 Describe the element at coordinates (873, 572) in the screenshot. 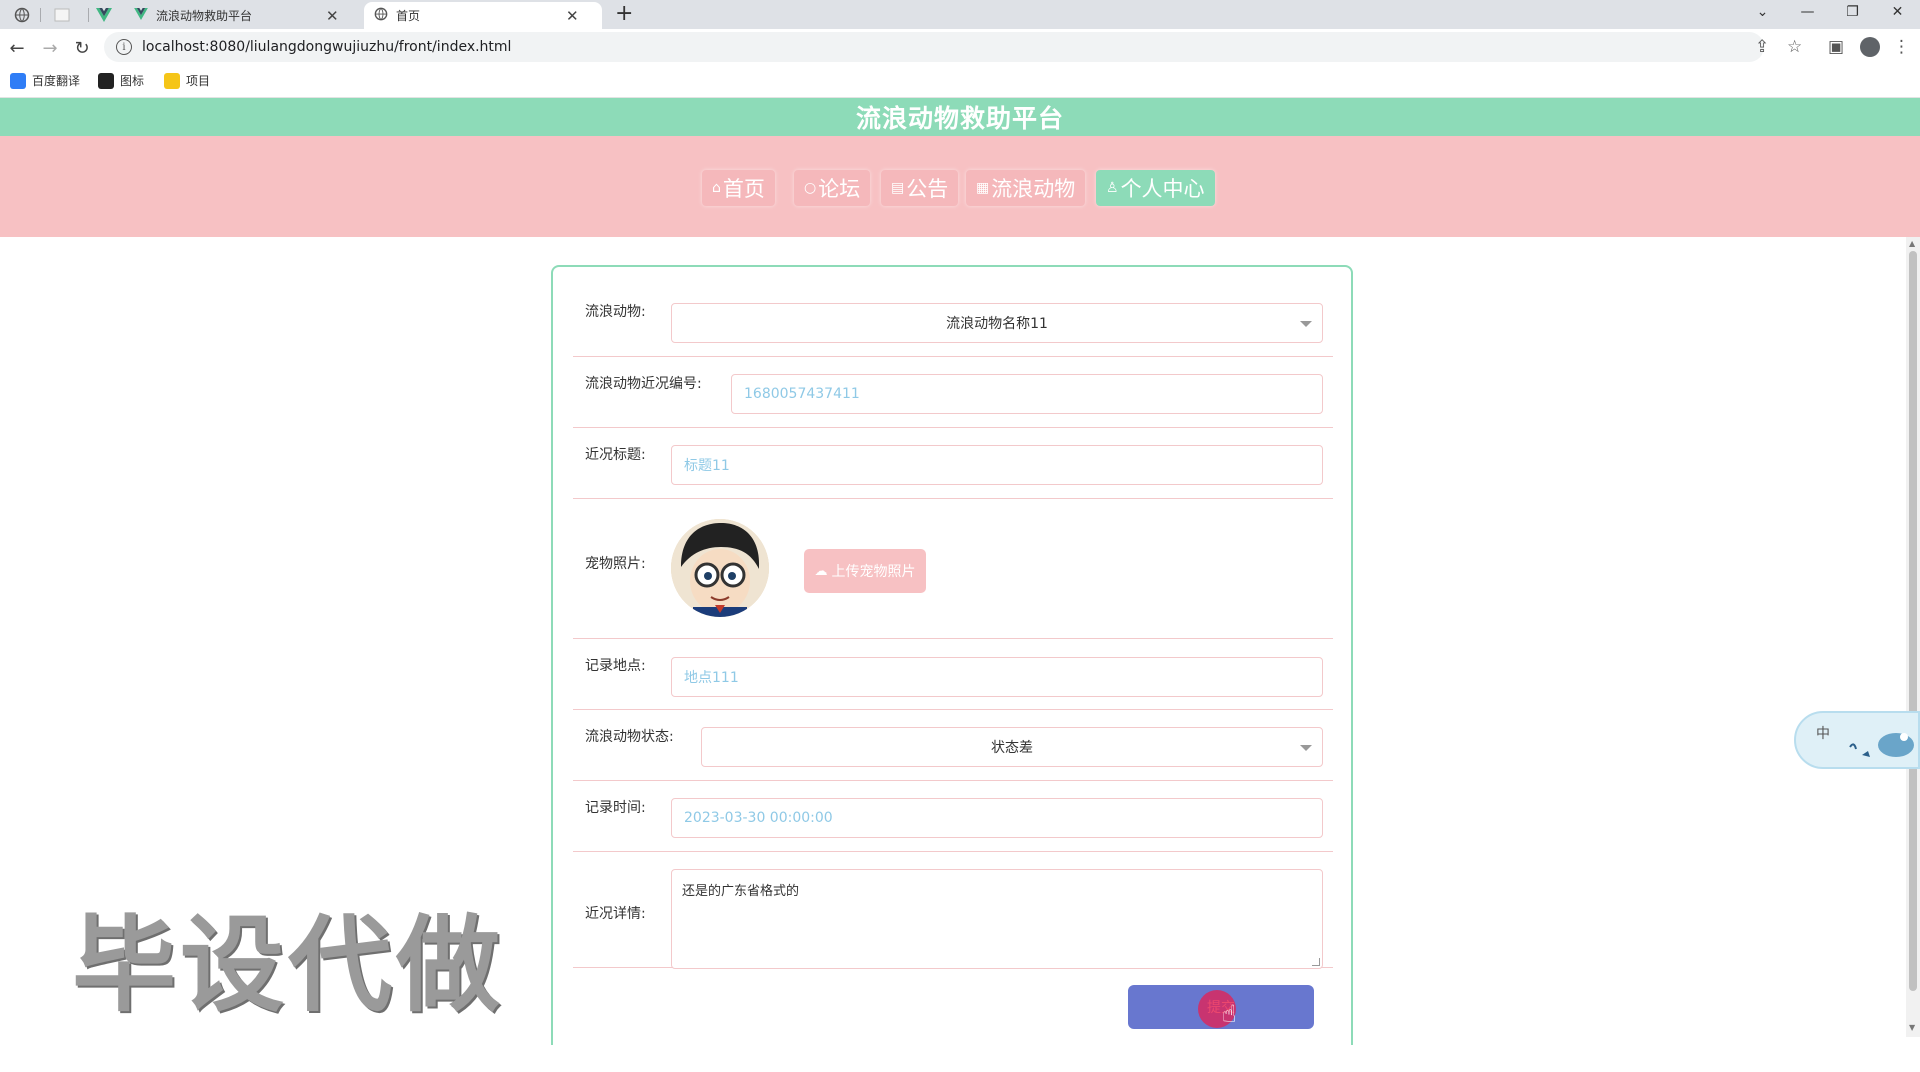

I see `upload-label: 上传宠物照片` at that location.